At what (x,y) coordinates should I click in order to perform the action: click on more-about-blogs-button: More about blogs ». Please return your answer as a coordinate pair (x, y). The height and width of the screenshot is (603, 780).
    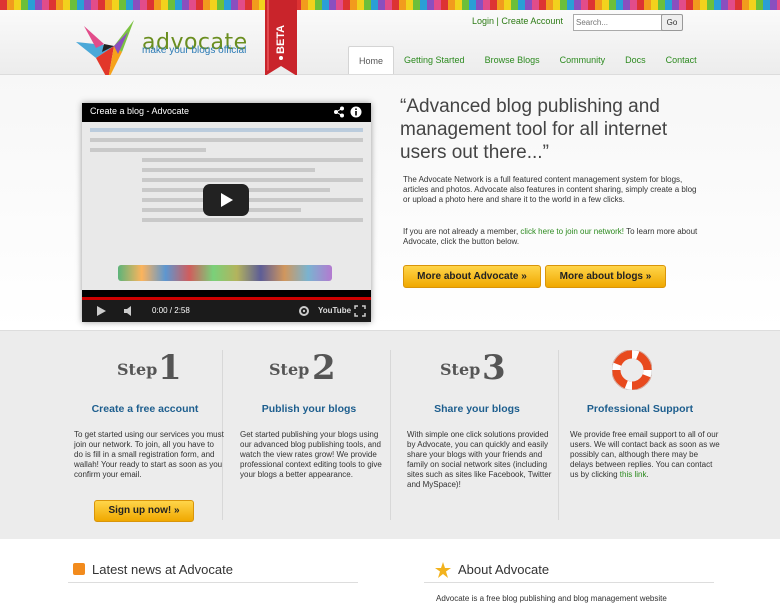
    Looking at the image, I should click on (605, 276).